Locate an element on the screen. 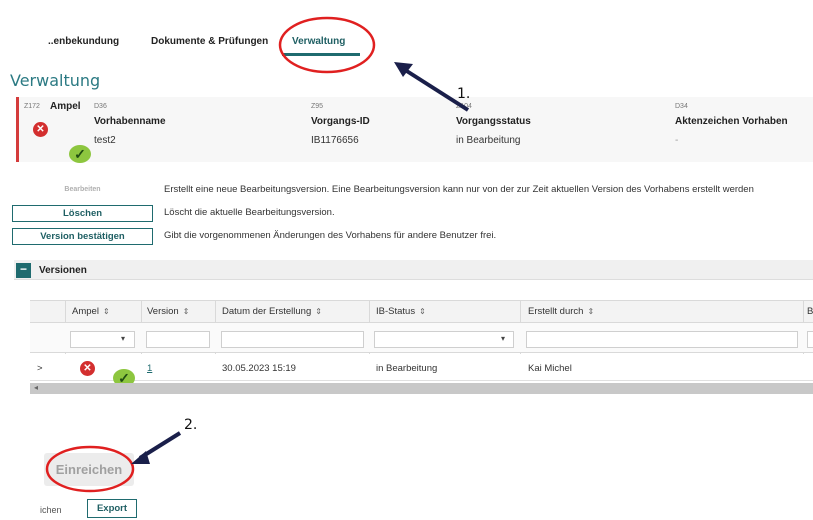 This screenshot has height=520, width=813. annotation-label-2: 2. is located at coordinates (191, 425).